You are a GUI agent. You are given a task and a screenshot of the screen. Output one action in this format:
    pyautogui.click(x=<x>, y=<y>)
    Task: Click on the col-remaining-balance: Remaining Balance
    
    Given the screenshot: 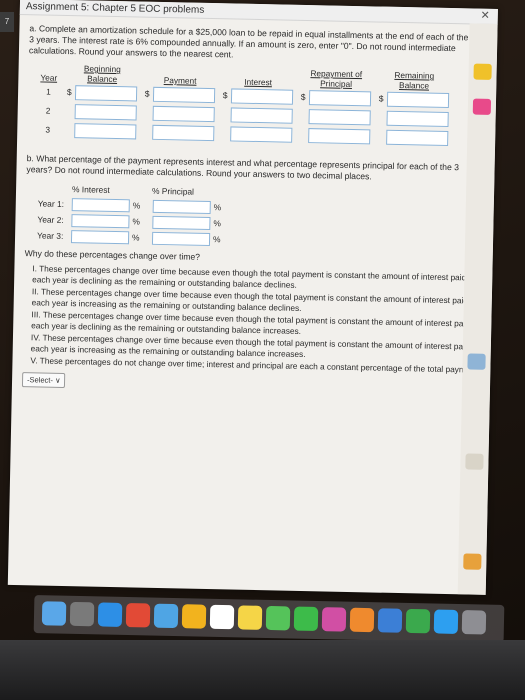 What is the action you would take?
    pyautogui.click(x=414, y=80)
    